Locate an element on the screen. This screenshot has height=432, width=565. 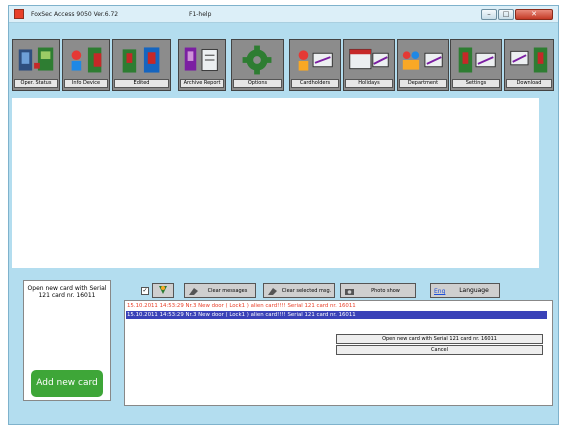
toolbar-label: Oper. Status is located at coordinates (36, 83).